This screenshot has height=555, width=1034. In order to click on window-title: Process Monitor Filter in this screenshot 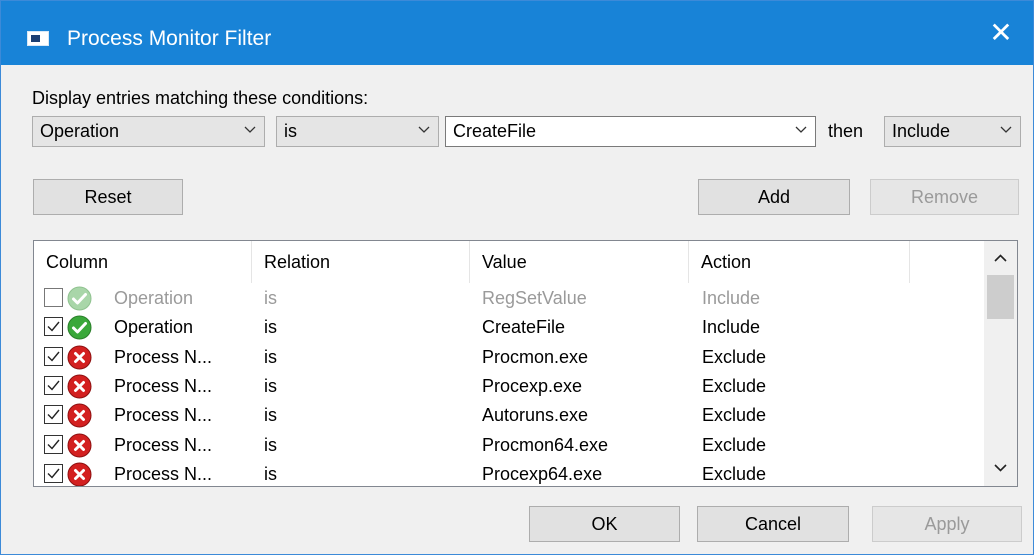, I will do `click(169, 38)`.